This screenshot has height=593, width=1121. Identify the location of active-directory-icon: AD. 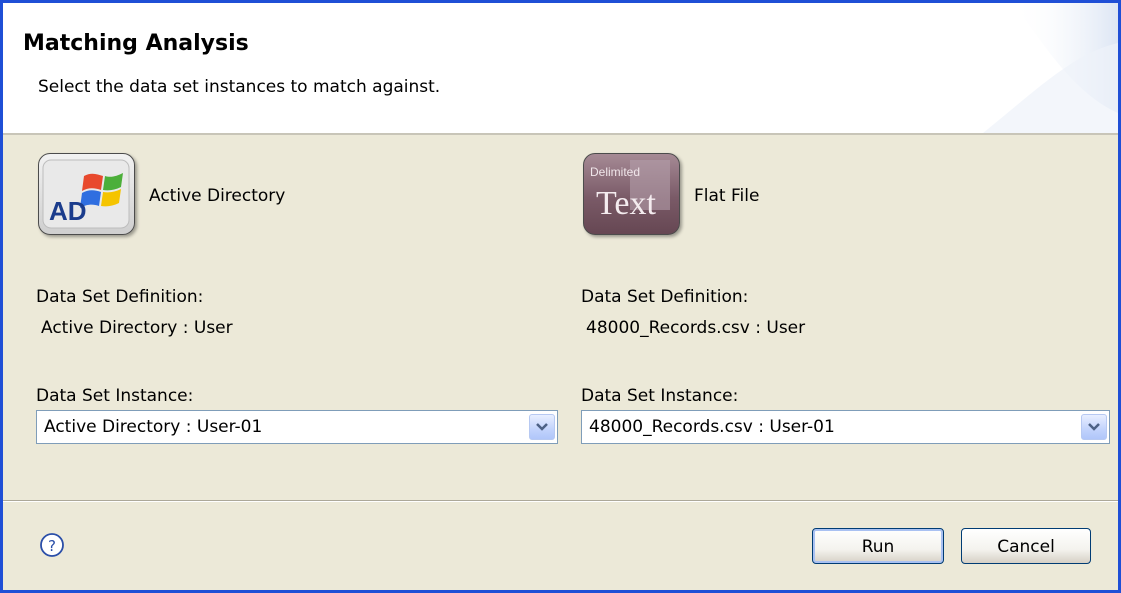
(86, 194).